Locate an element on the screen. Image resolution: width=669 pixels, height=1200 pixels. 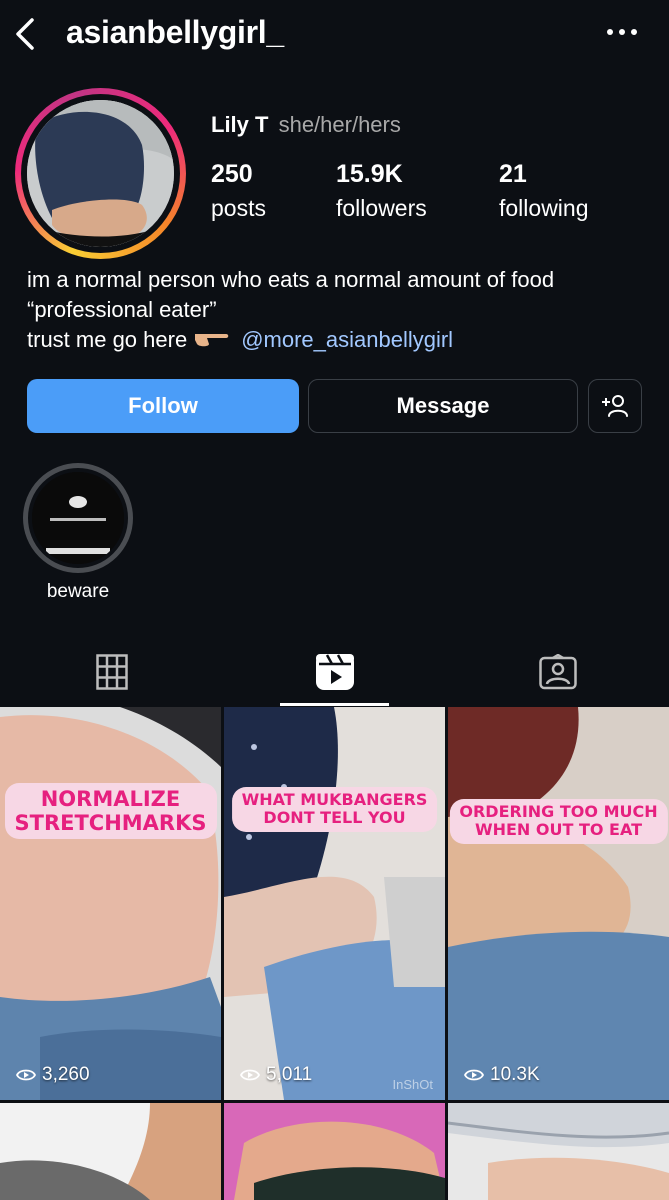
caption-line: WHEN OUT TO EAT is located at coordinates (558, 830).